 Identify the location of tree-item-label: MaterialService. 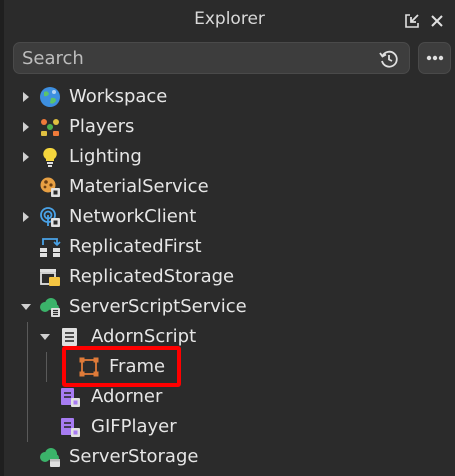
(139, 186).